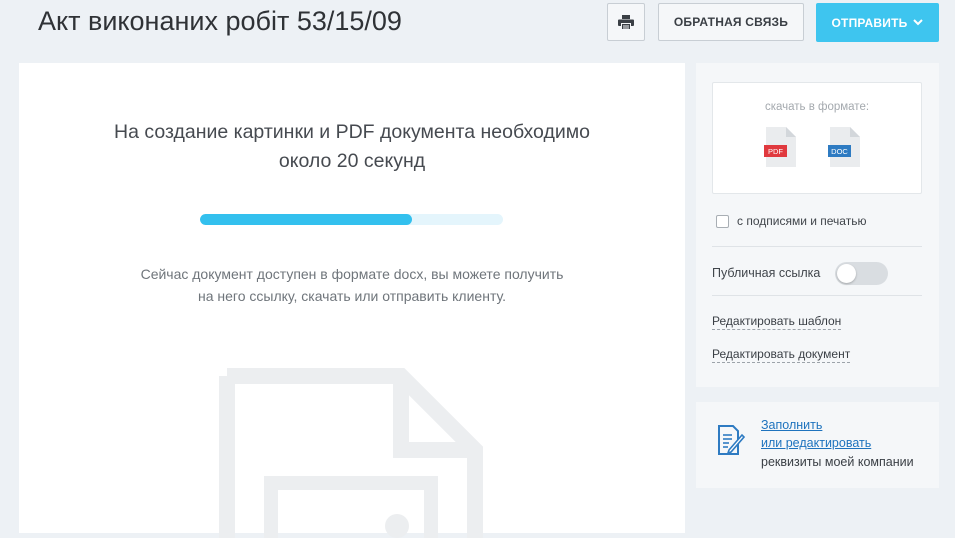 The width and height of the screenshot is (955, 538). Describe the element at coordinates (775, 151) in the screenshot. I see `pdf-file-label: PDF` at that location.